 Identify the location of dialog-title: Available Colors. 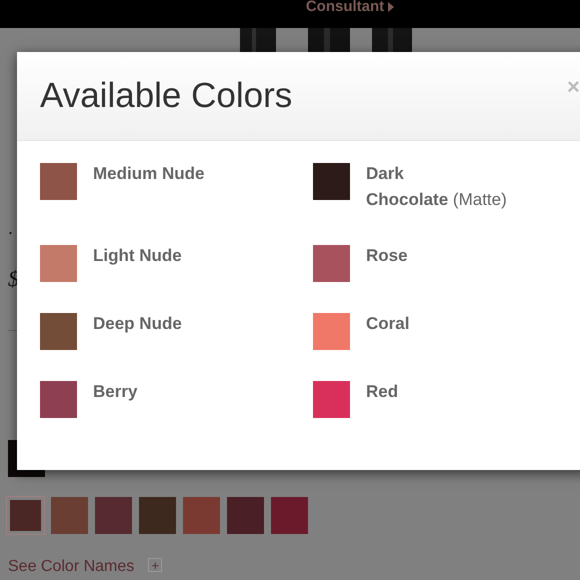
(166, 96).